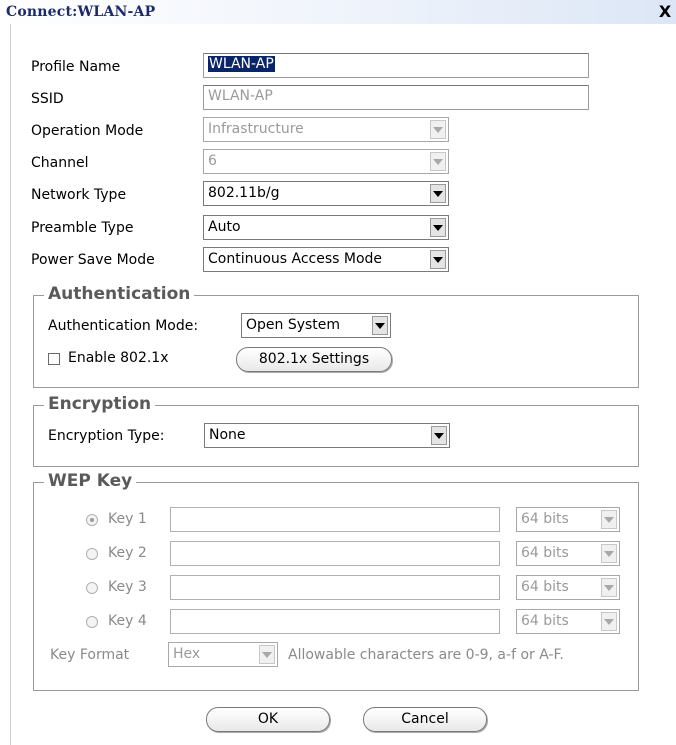 Image resolution: width=676 pixels, height=745 pixels. Describe the element at coordinates (396, 97) in the screenshot. I see `ssid-input: WLAN-AP` at that location.